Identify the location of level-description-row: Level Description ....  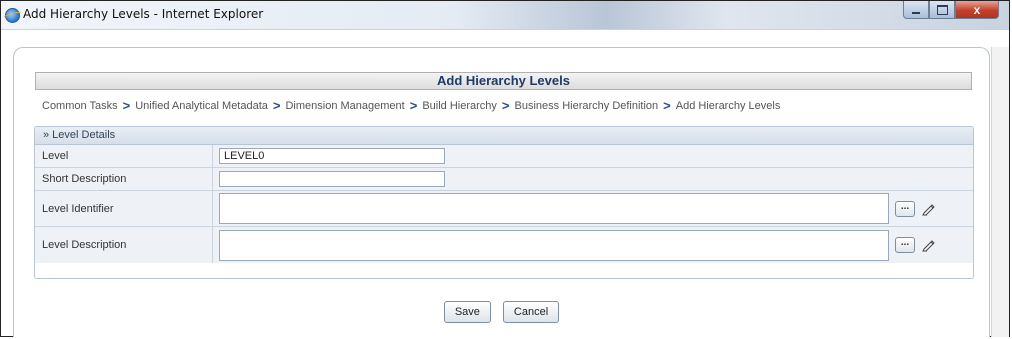
(504, 245).